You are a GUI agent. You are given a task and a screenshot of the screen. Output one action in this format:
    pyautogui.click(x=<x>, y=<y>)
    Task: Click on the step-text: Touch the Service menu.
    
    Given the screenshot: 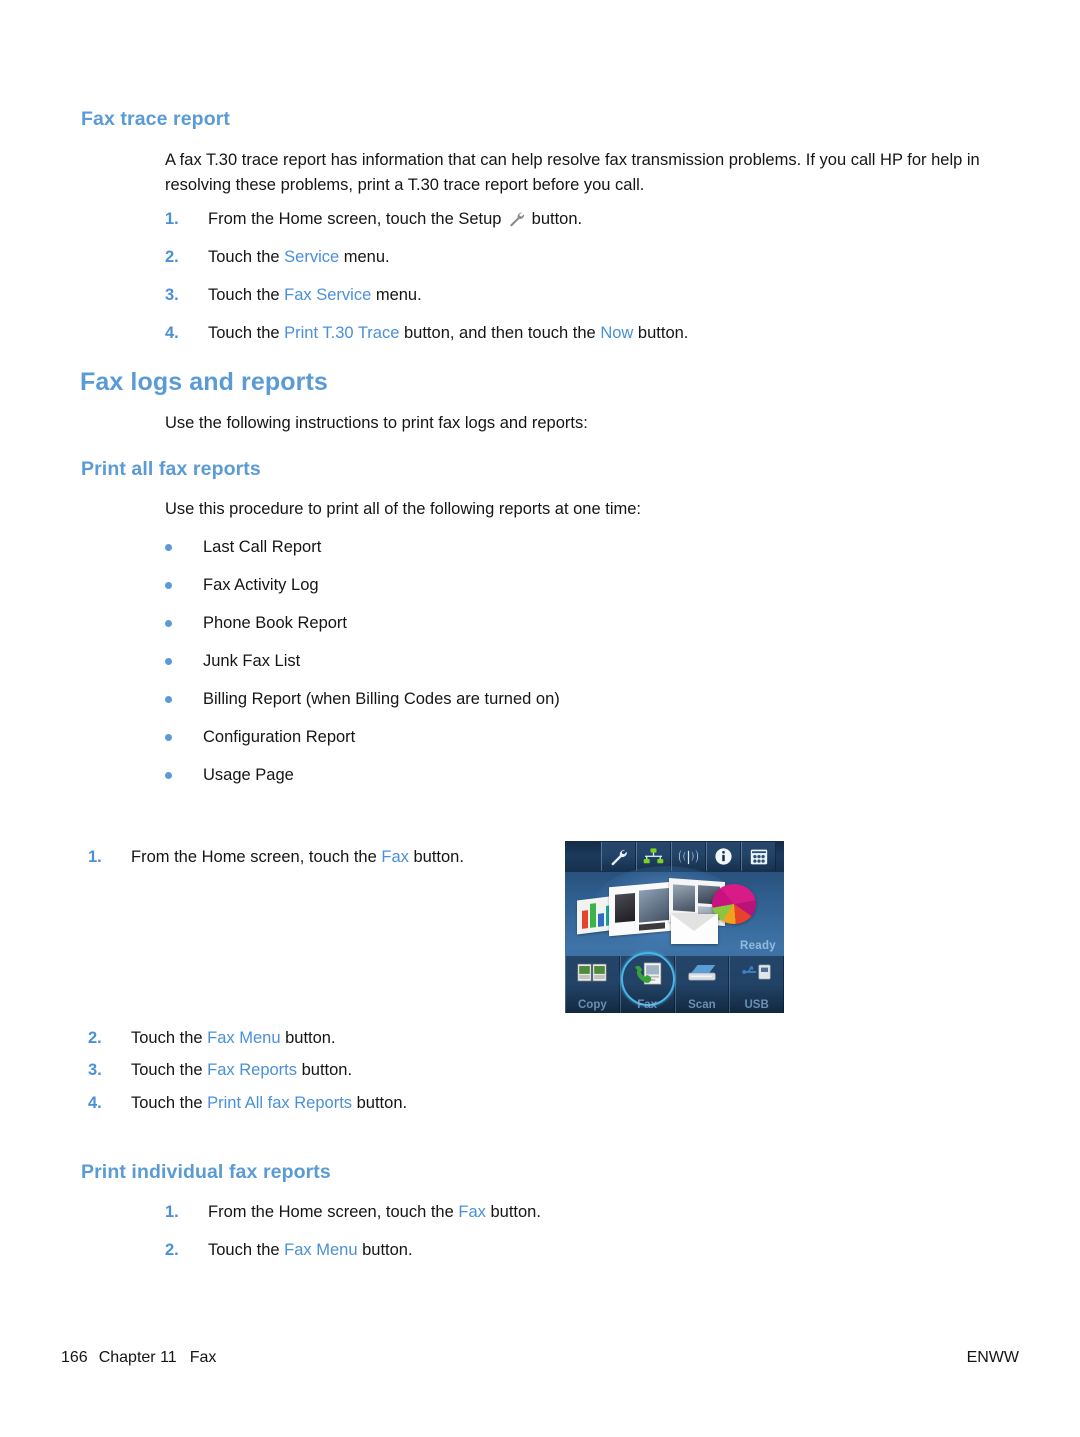 What is the action you would take?
    pyautogui.click(x=515, y=257)
    